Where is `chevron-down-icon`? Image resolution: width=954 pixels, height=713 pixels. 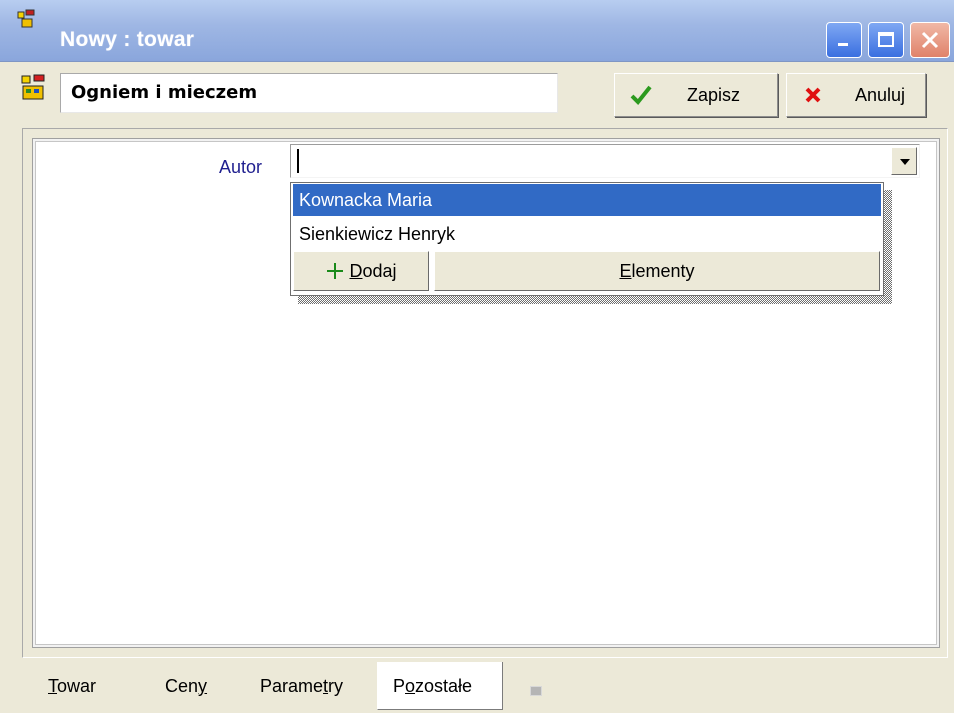 chevron-down-icon is located at coordinates (905, 162).